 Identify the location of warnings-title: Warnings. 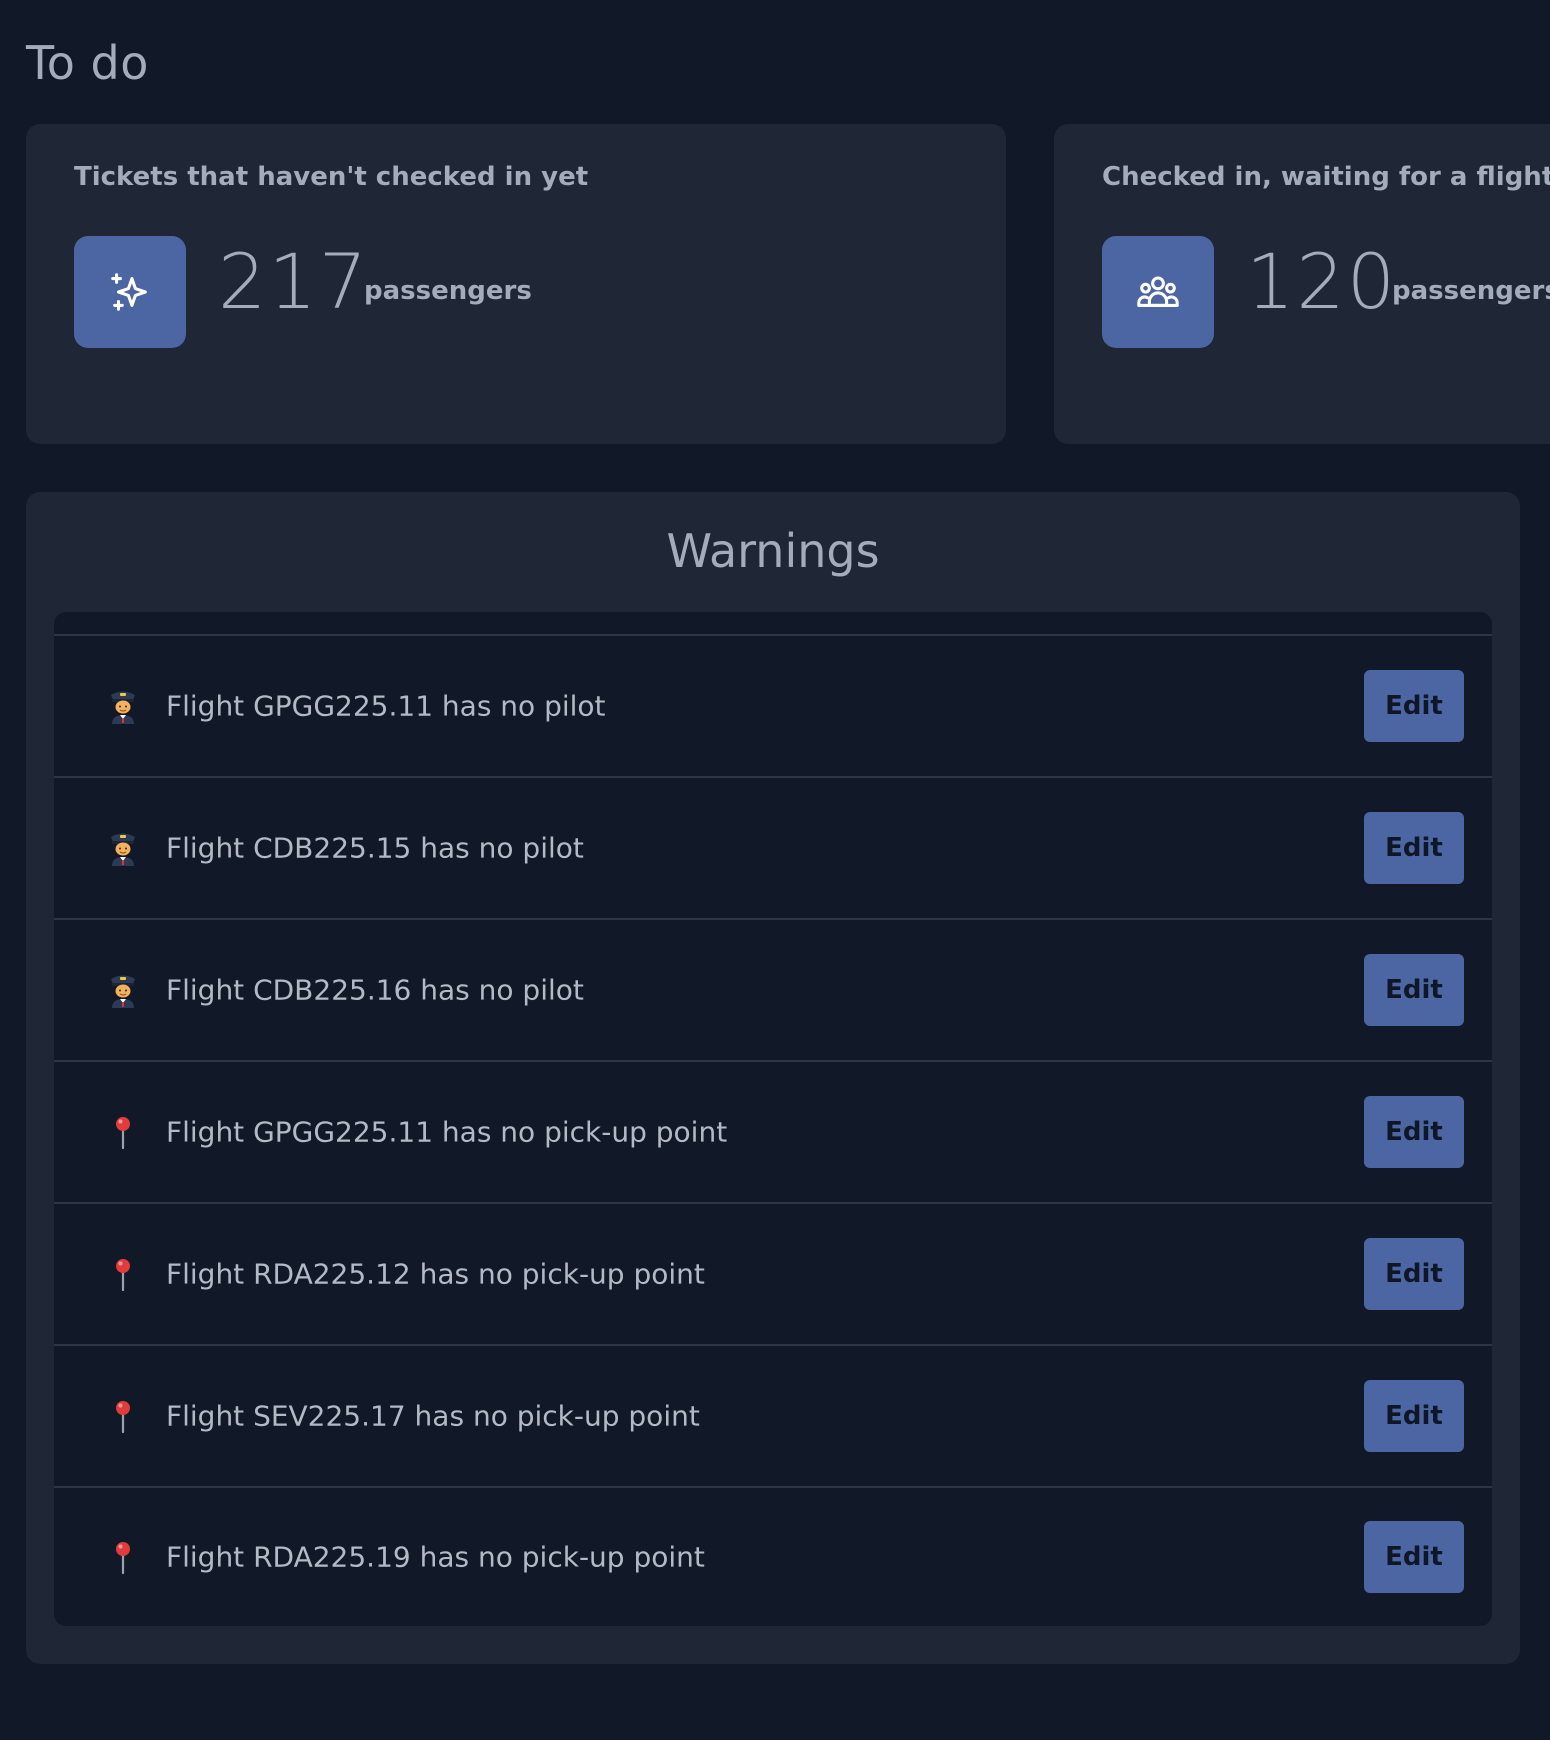
(773, 551).